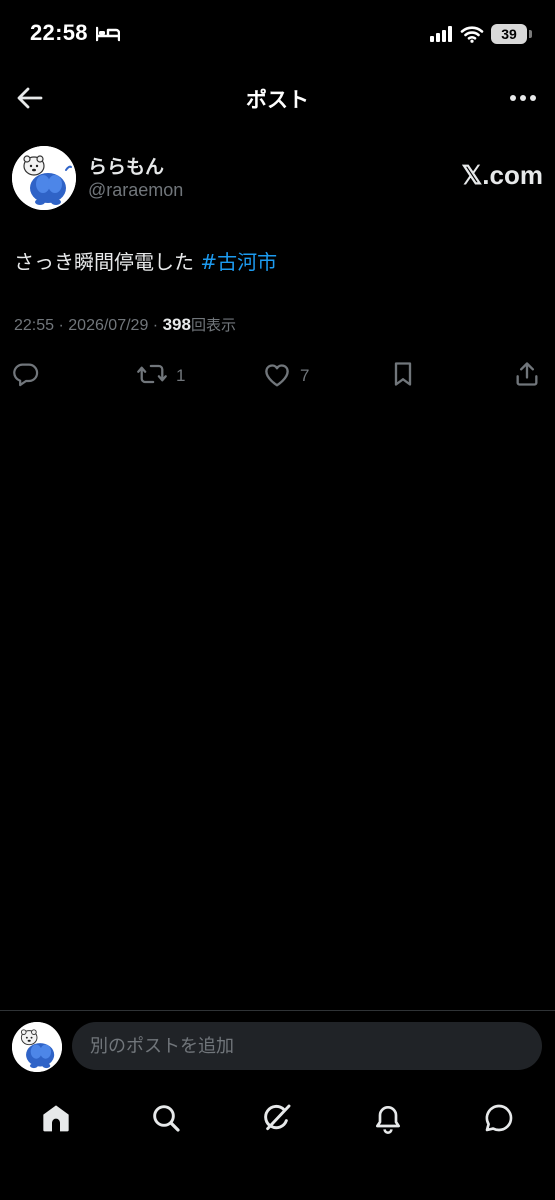  I want to click on post-time: 22:55, so click(34, 325).